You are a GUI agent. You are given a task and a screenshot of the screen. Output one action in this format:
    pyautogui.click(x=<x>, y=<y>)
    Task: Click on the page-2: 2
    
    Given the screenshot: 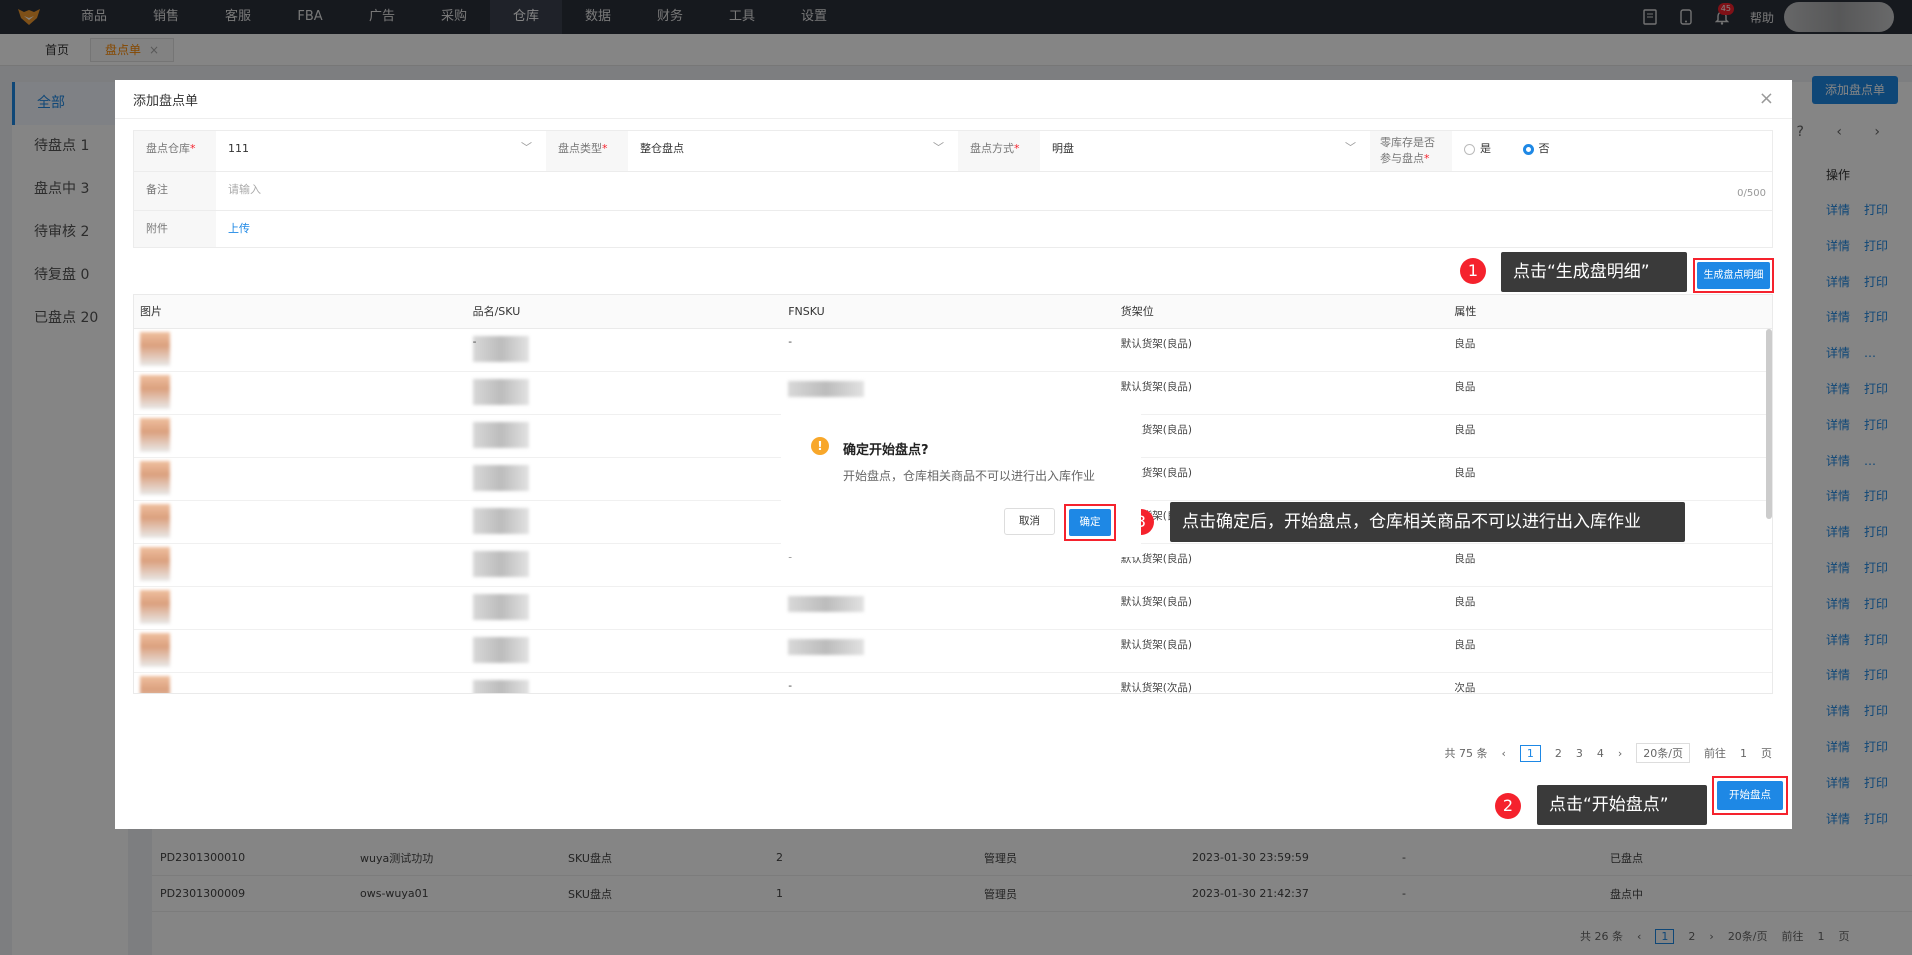 What is the action you would take?
    pyautogui.click(x=1558, y=753)
    